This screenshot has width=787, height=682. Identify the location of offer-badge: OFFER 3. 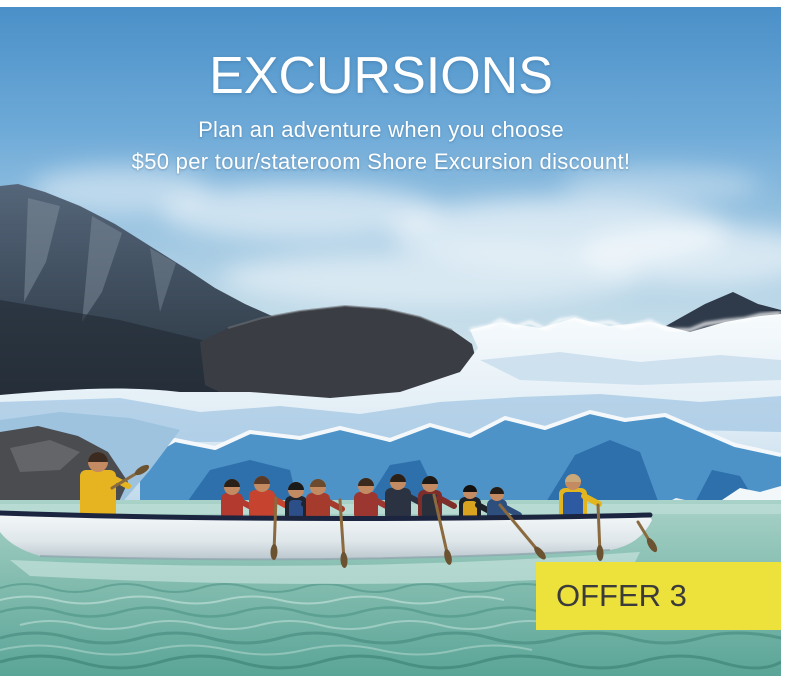
(658, 596).